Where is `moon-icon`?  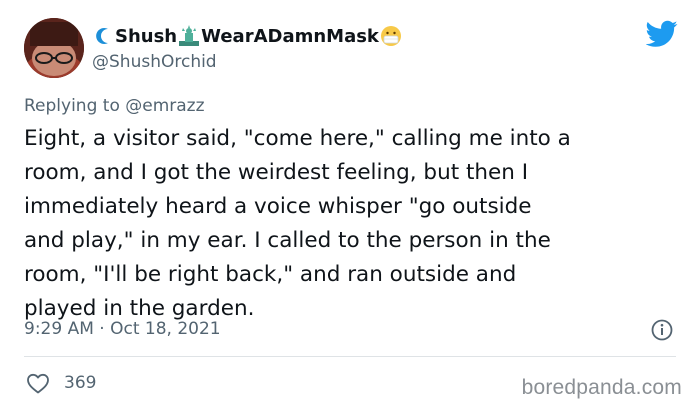 moon-icon is located at coordinates (103, 36).